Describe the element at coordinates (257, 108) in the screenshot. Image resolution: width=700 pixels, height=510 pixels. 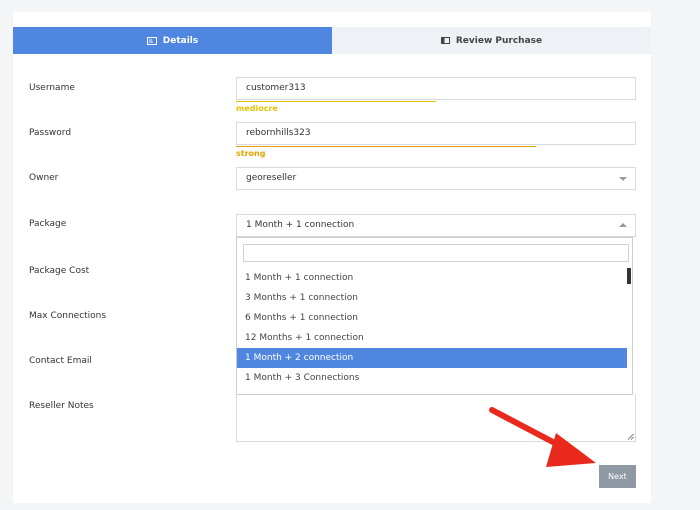
I see `username-strength-text: mediocre` at that location.